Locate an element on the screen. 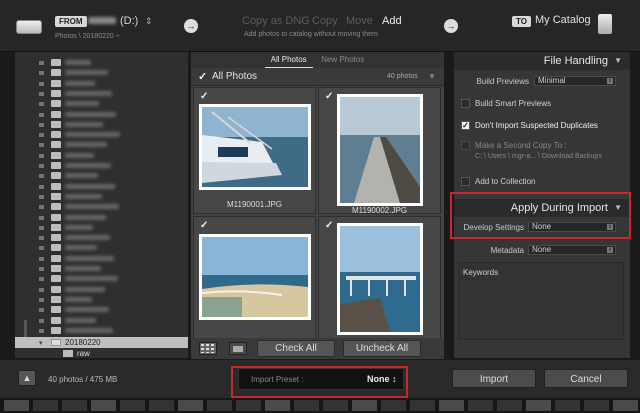 The height and width of the screenshot is (413, 640). import-button: Import is located at coordinates (494, 378).